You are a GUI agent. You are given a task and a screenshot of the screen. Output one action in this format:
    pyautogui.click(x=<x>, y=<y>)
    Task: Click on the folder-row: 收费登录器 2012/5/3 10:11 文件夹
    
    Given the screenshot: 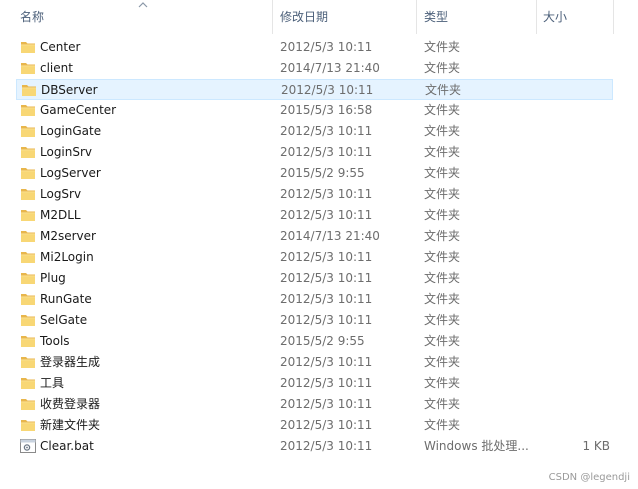 What is the action you would take?
    pyautogui.click(x=314, y=404)
    